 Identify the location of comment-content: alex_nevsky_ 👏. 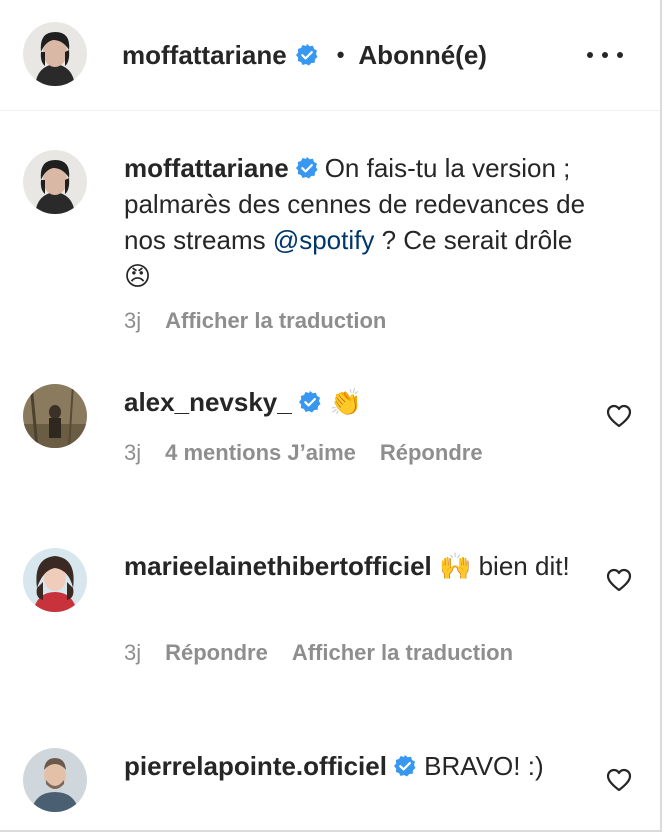
(364, 402).